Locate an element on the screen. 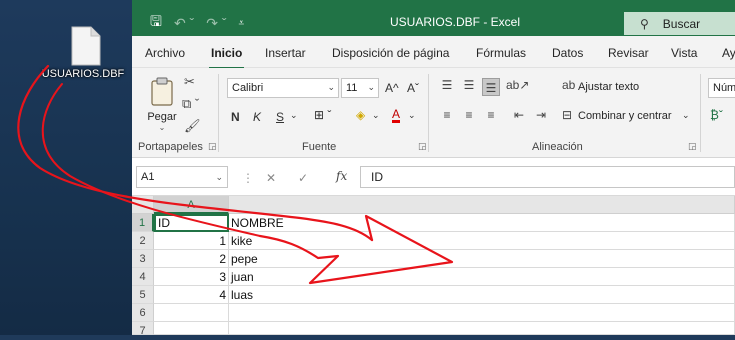  orientation-icon: ab↗ is located at coordinates (517, 85).